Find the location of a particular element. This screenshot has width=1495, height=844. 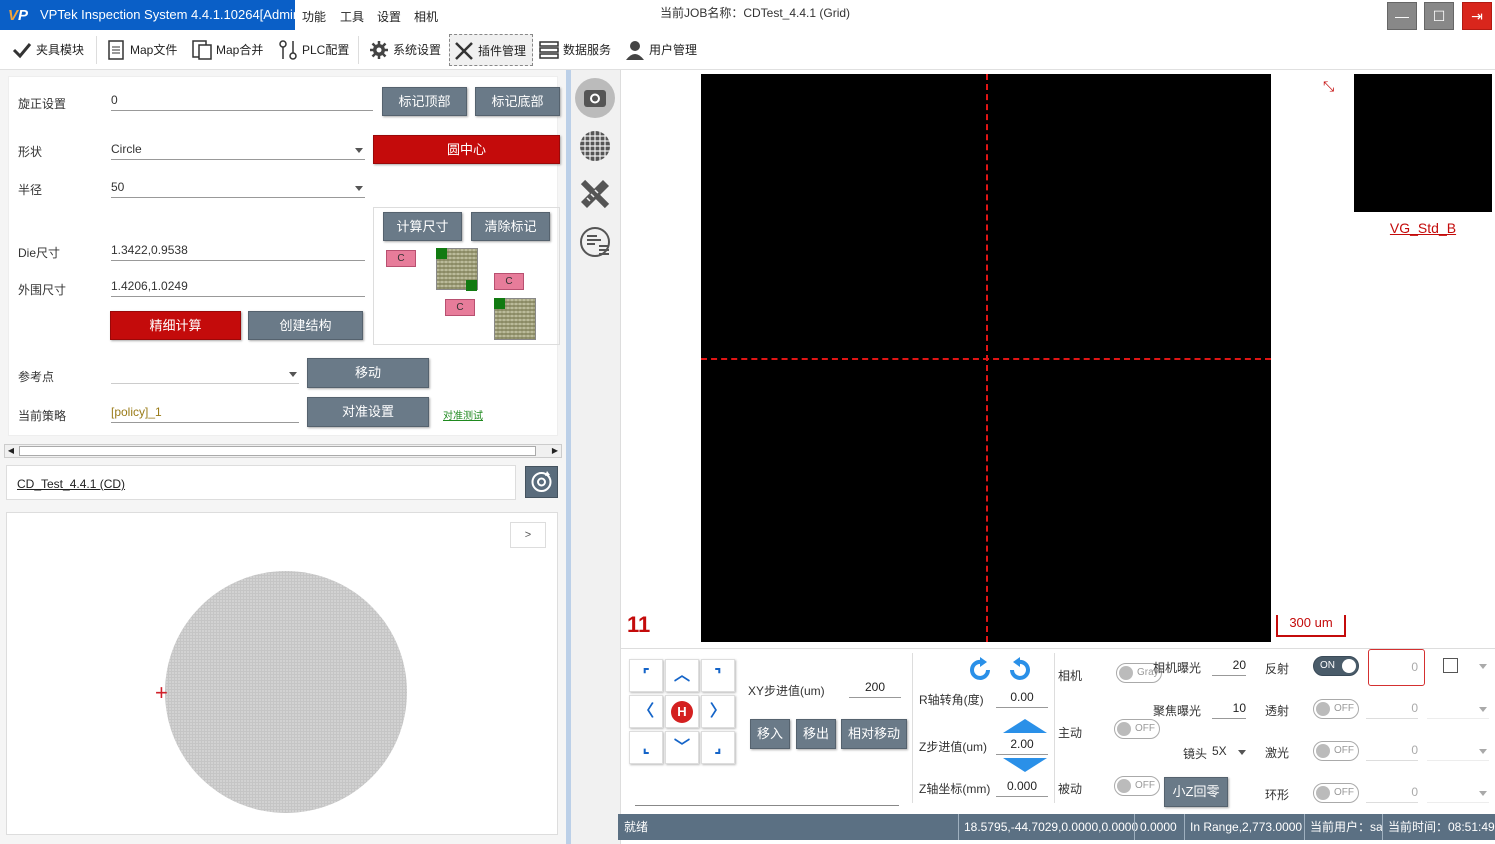

reflect-toggle: ON is located at coordinates (1336, 666).